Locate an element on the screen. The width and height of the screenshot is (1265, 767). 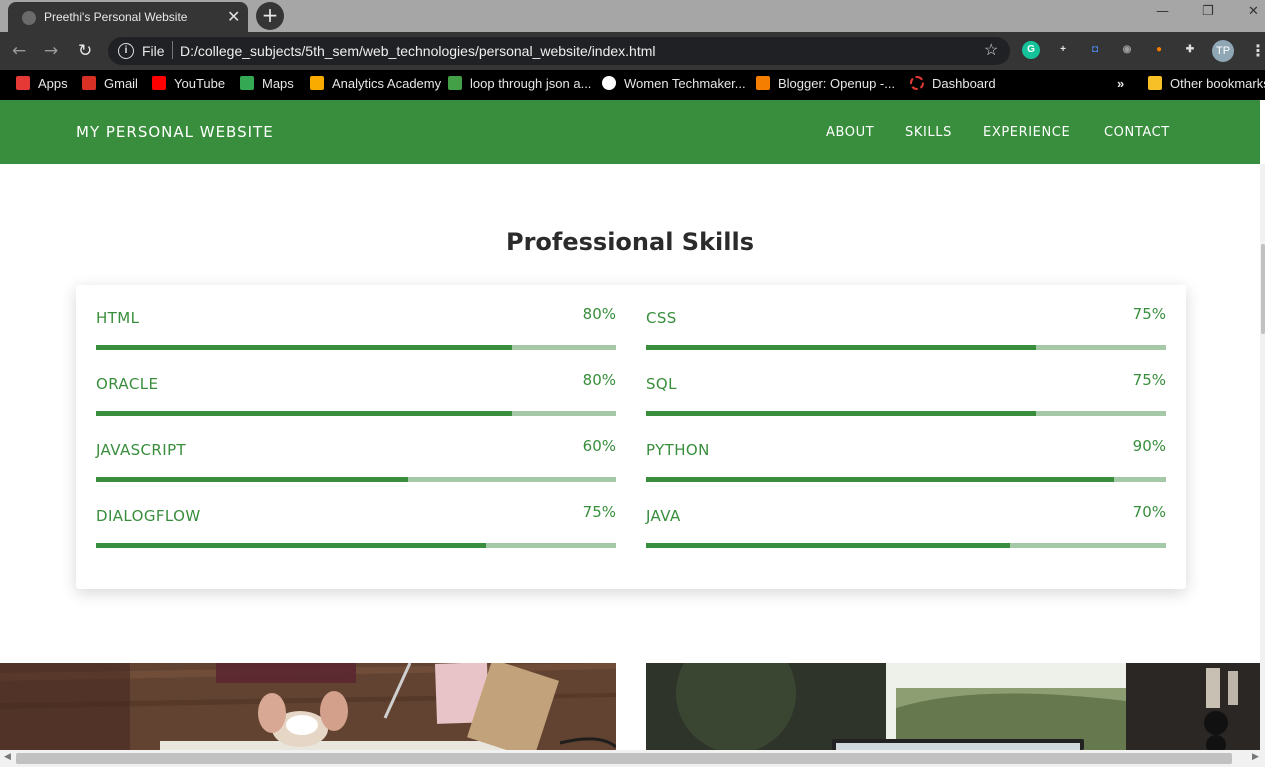
skill-javascript: JAVASCRIPT 60% is located at coordinates (356, 450).